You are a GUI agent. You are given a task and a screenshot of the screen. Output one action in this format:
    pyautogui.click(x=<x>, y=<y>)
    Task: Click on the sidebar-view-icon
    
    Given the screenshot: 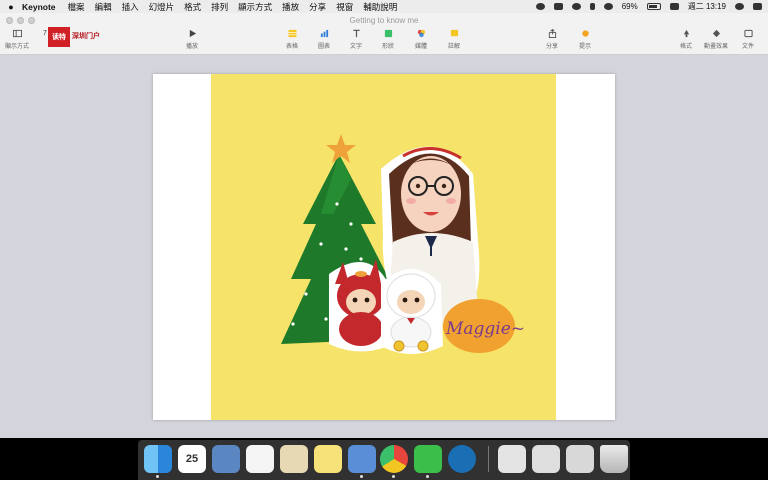 What is the action you would take?
    pyautogui.click(x=17, y=33)
    